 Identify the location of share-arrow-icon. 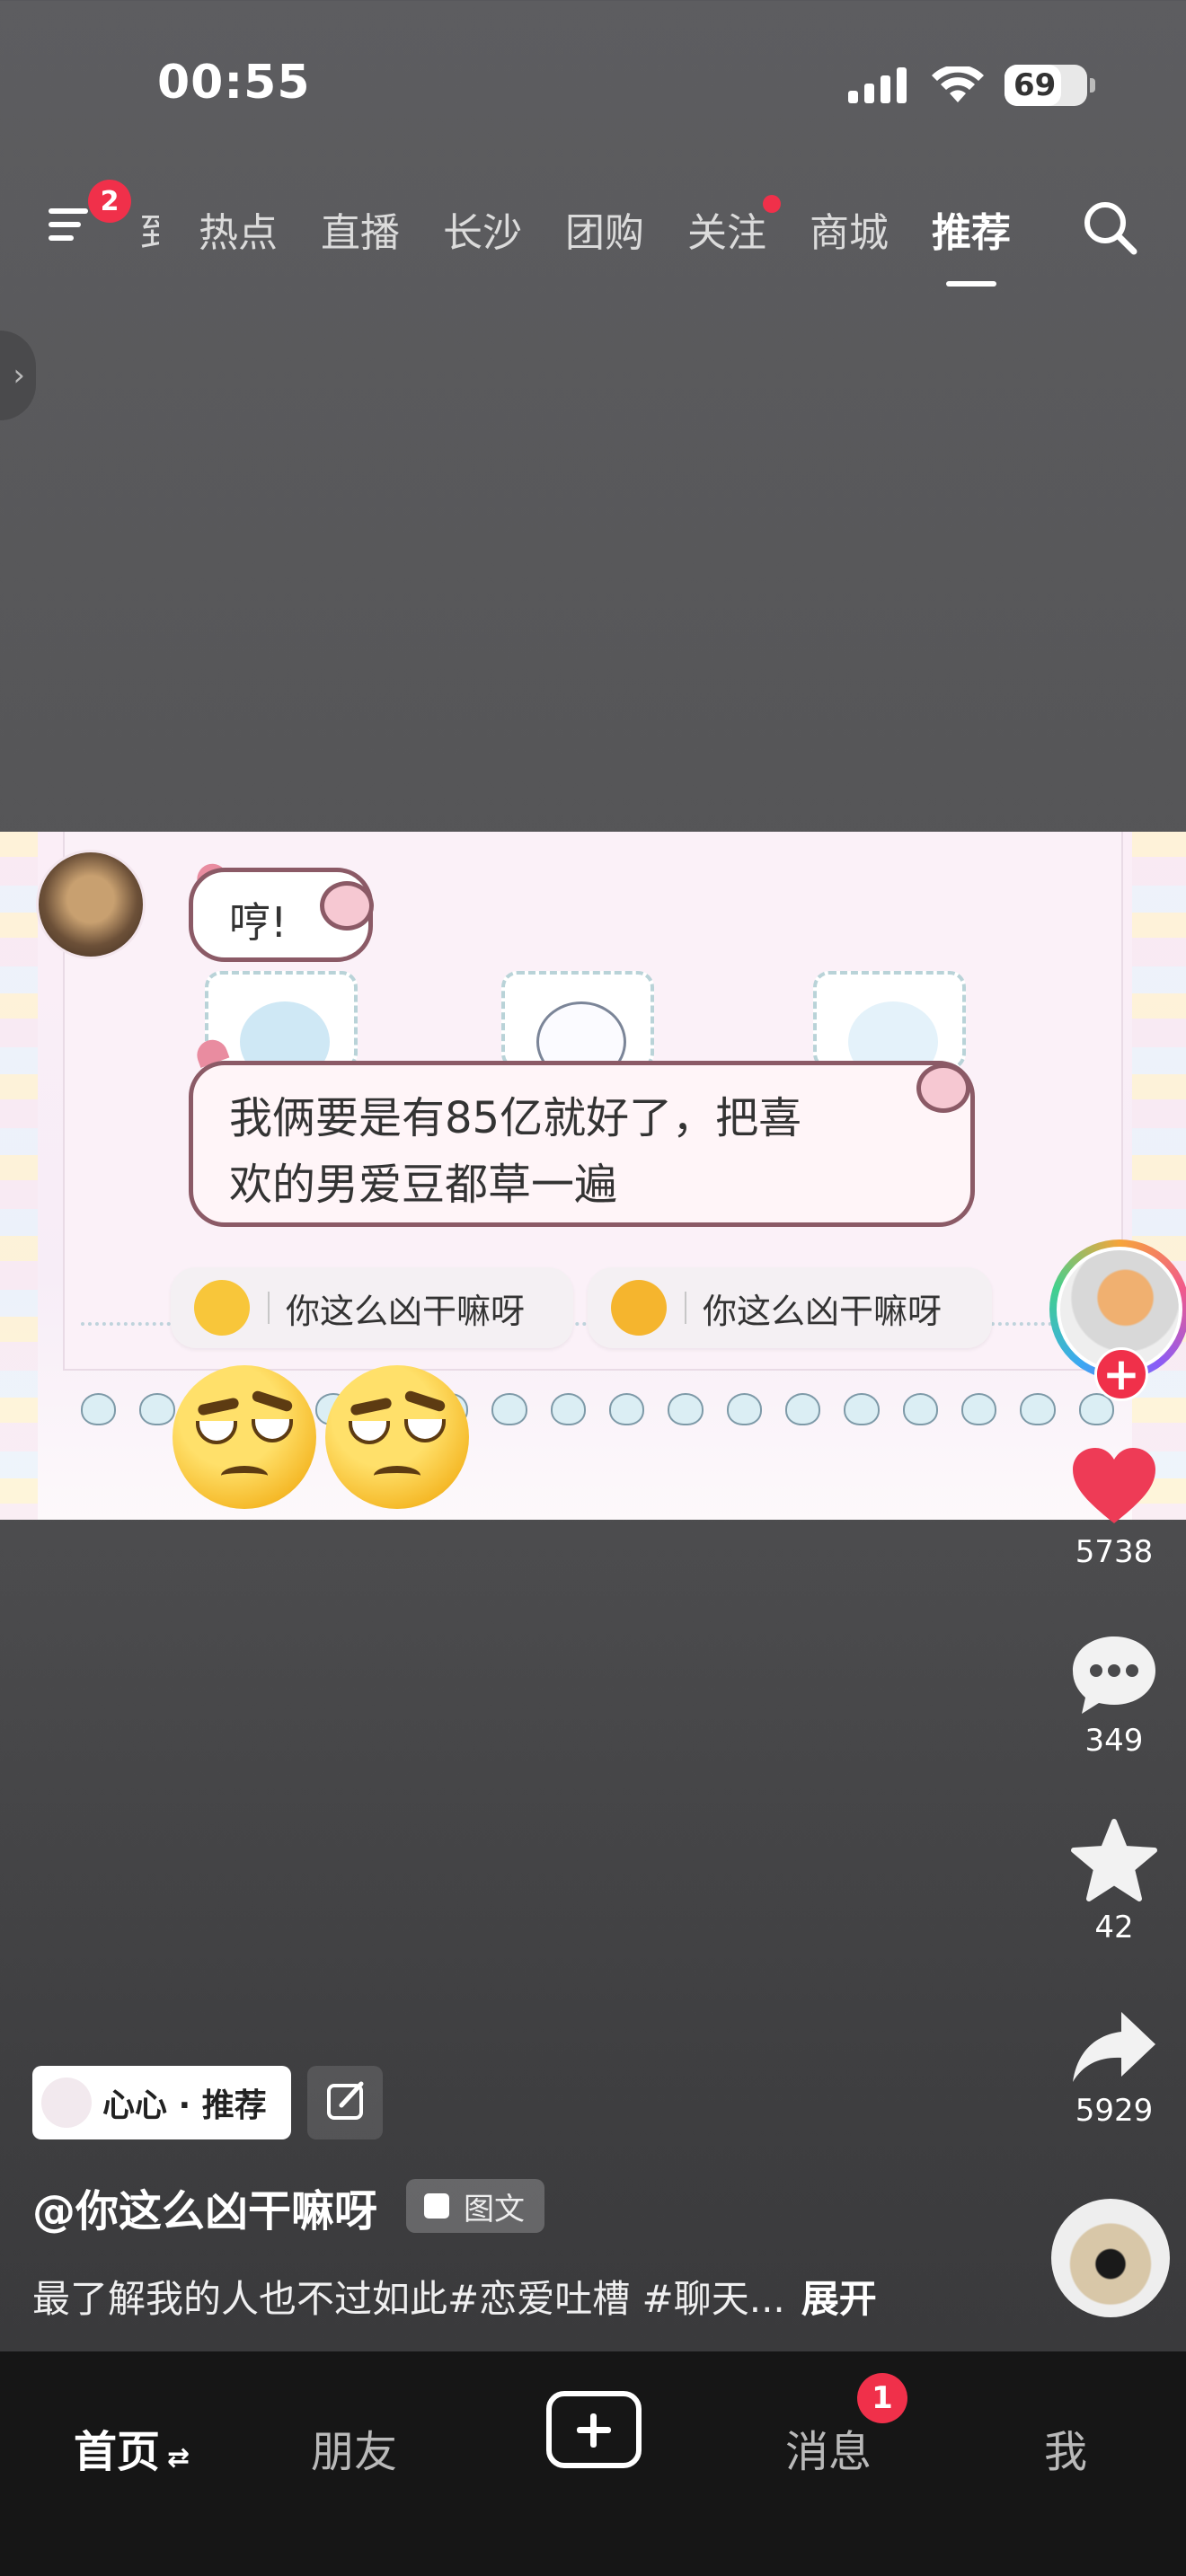
(1114, 2047).